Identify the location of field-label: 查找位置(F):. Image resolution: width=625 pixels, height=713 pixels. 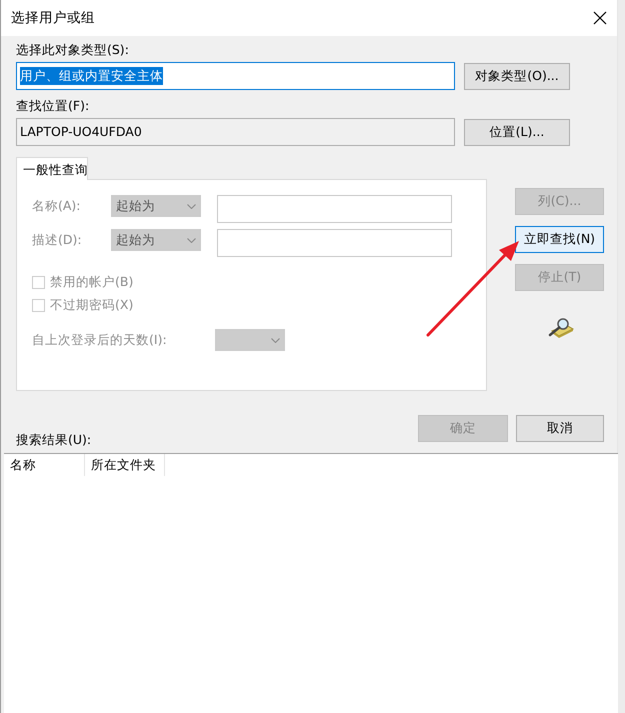
(53, 106).